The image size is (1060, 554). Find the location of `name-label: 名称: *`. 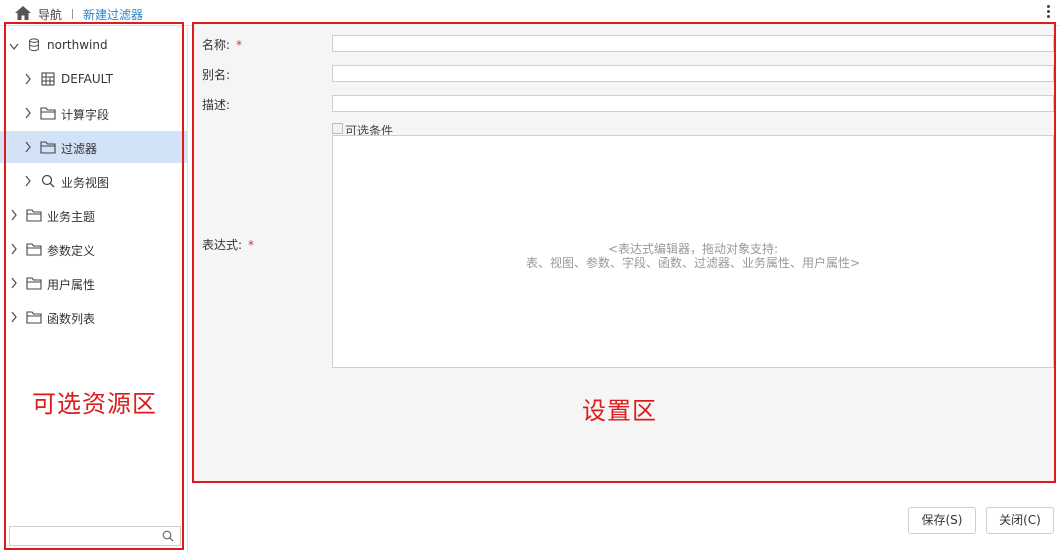

name-label: 名称: * is located at coordinates (222, 45).